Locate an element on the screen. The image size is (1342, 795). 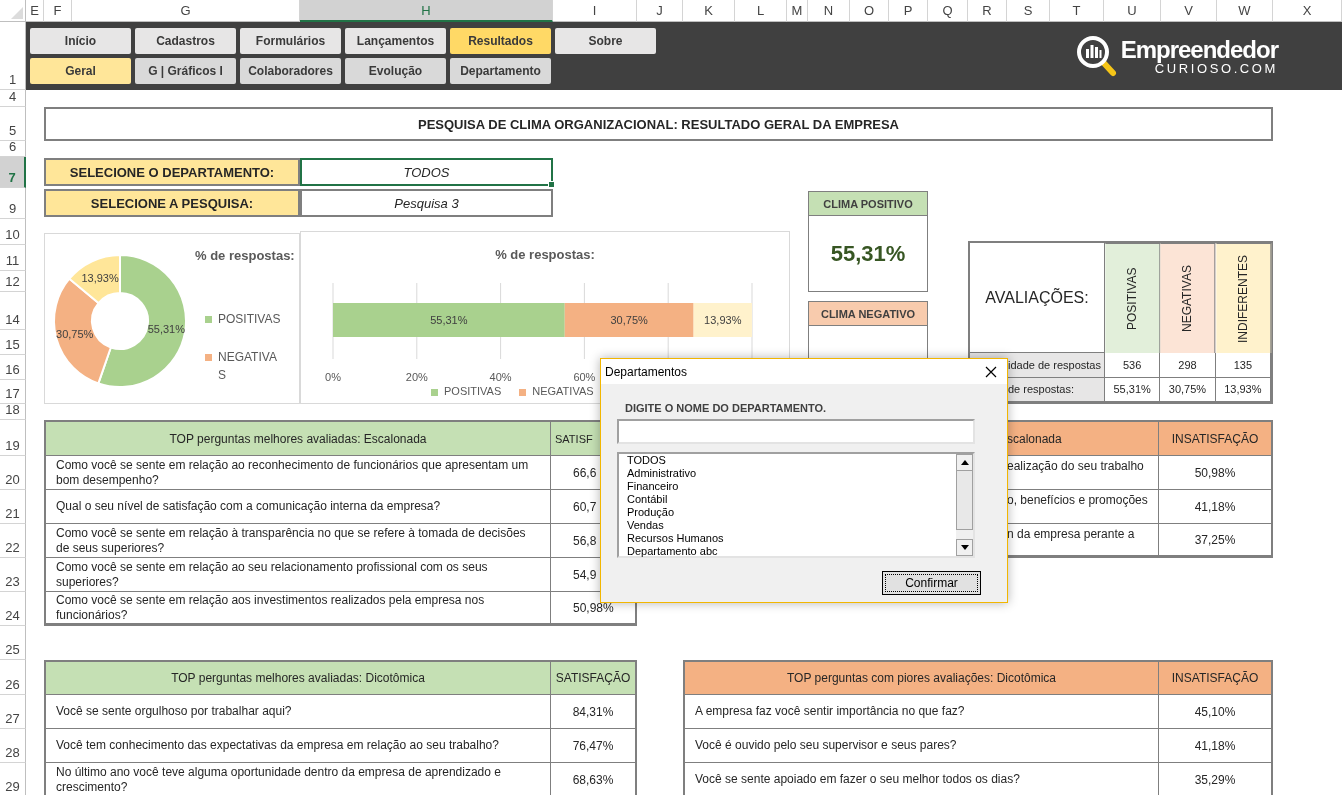
question-cell: Você tem conhecimento das expectativas da empresa em relação ao seu trabalho? is located at coordinates (298, 746).